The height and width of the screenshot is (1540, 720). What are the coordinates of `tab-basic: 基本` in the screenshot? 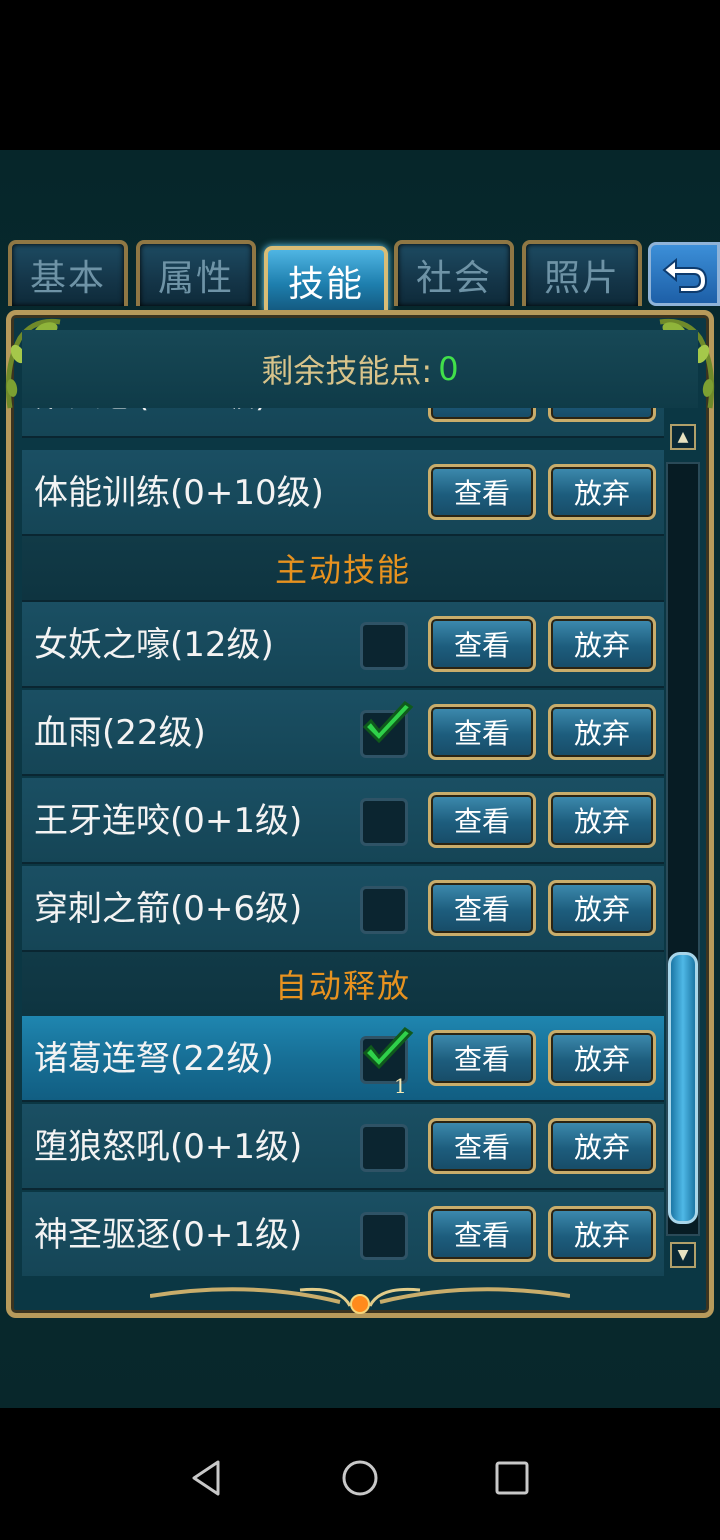 It's located at (68, 273).